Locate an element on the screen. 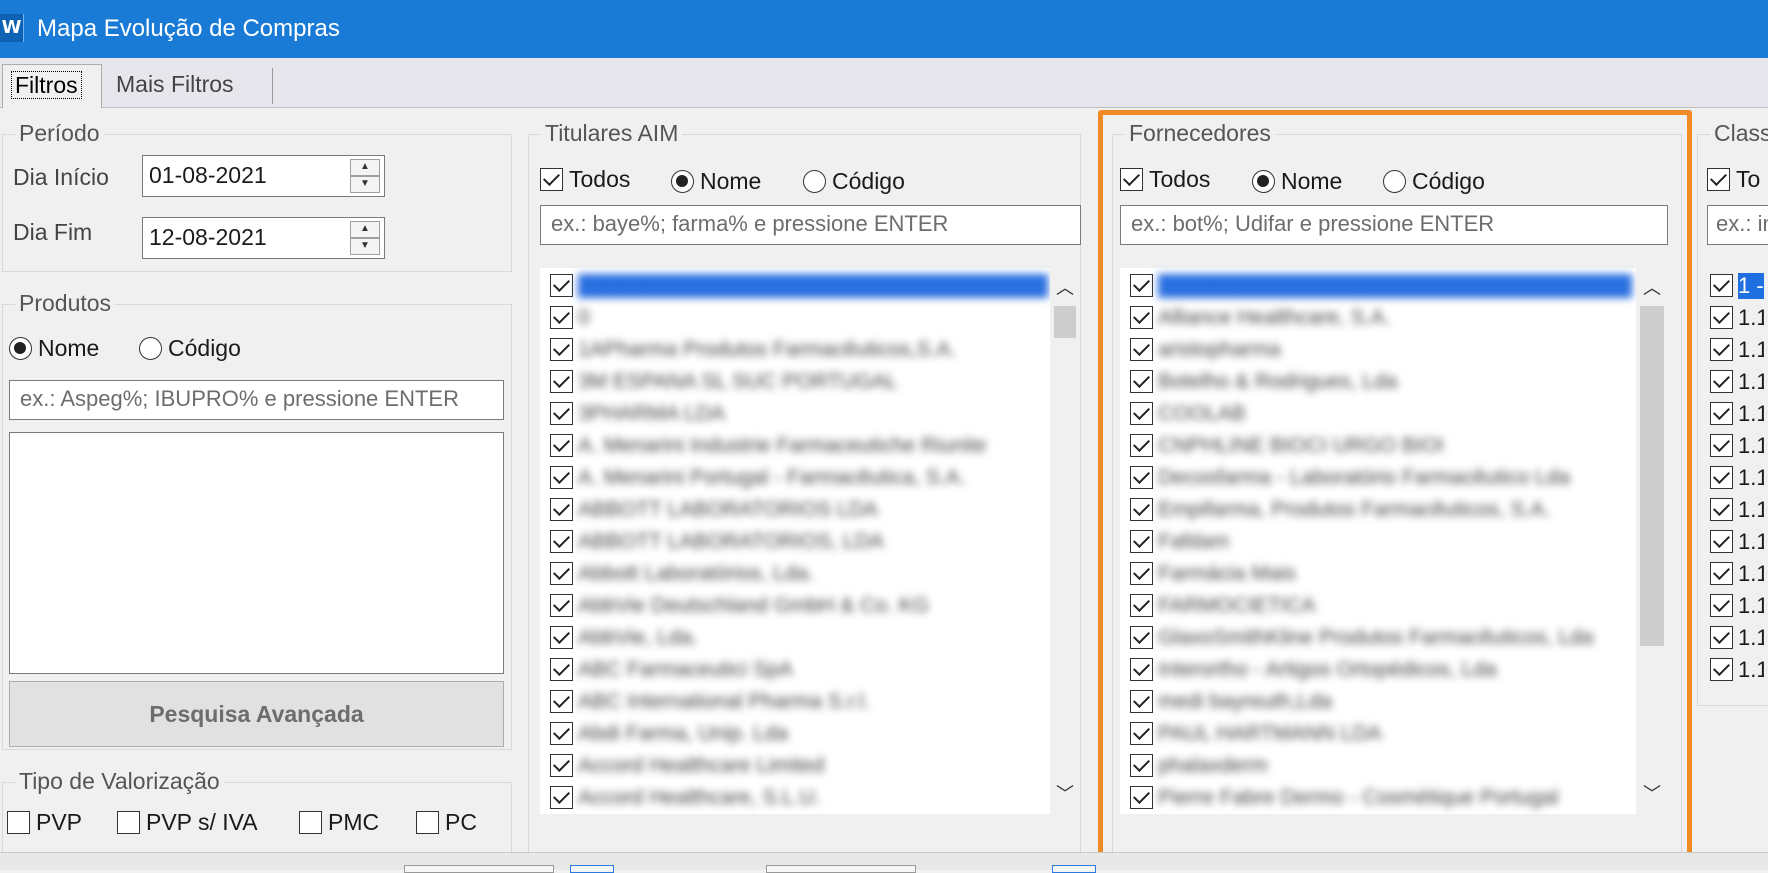 This screenshot has height=873, width=1768. scroll-up-icon: ︿ is located at coordinates (1065, 288).